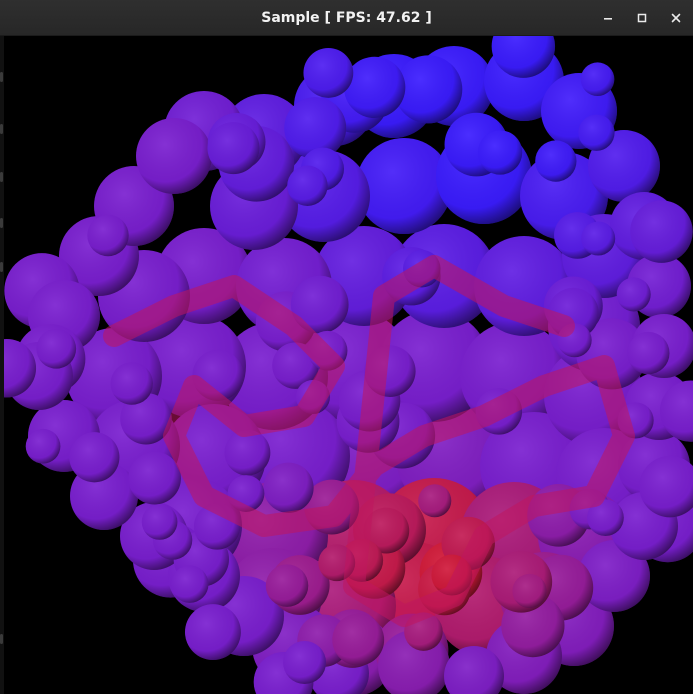  I want to click on minimize-button, so click(608, 18).